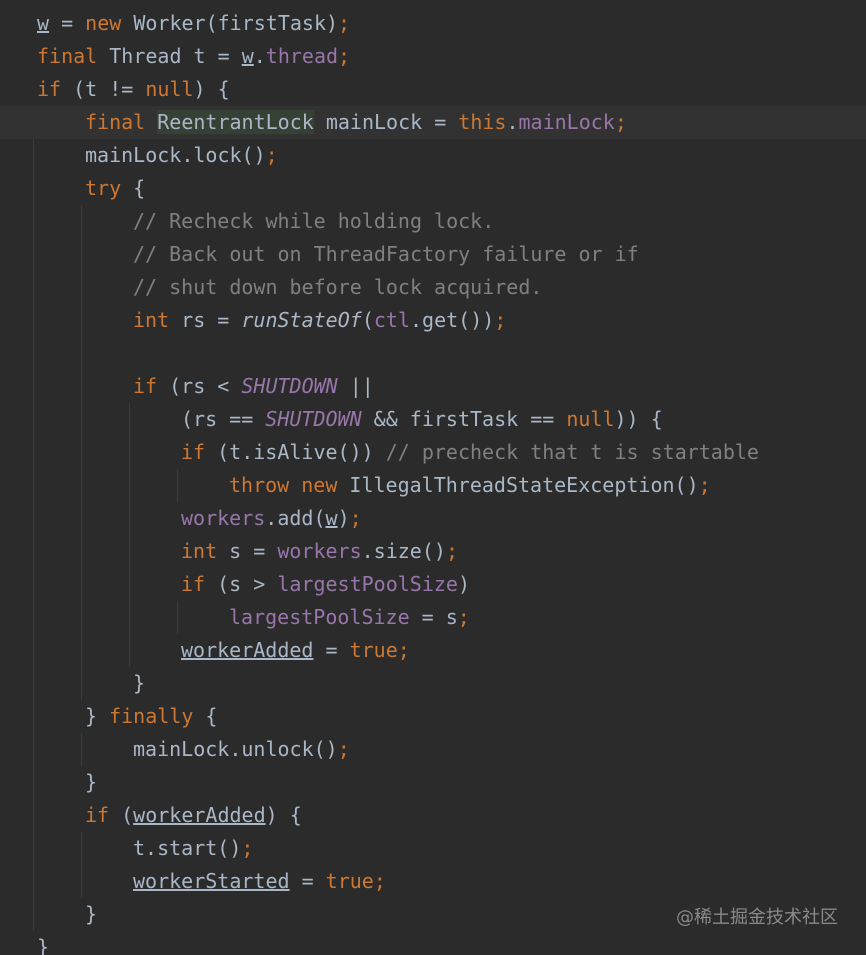  Describe the element at coordinates (193, 848) in the screenshot. I see `code-line-content: t.start();` at that location.